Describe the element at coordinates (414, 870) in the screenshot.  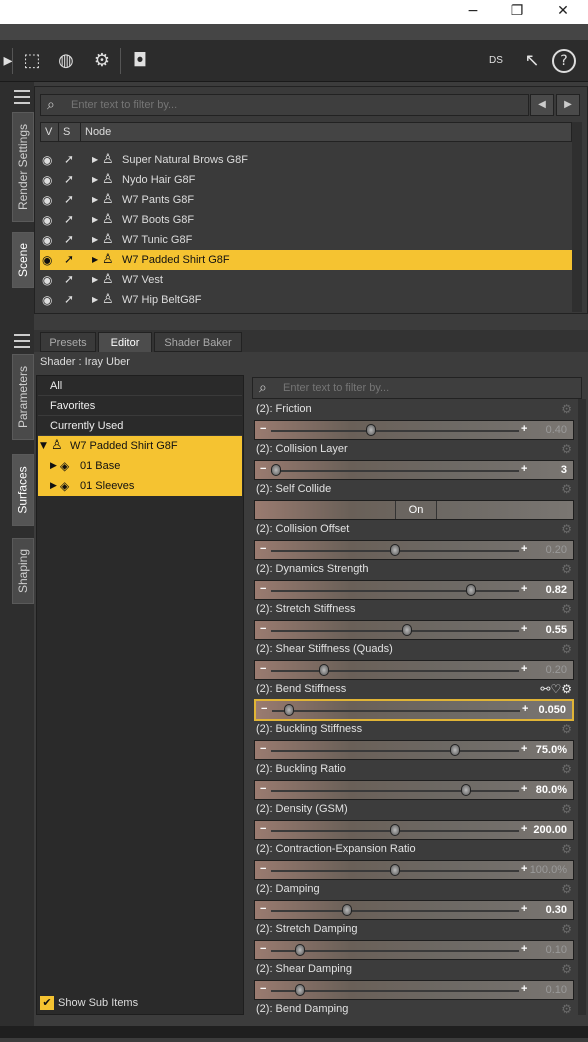
I see `slider-track: − +100.0%` at that location.